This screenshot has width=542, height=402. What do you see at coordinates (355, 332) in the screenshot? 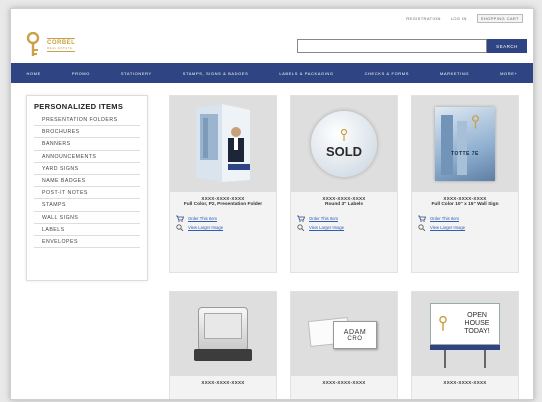
I see `badge-name-text: ADAM` at bounding box center [355, 332].